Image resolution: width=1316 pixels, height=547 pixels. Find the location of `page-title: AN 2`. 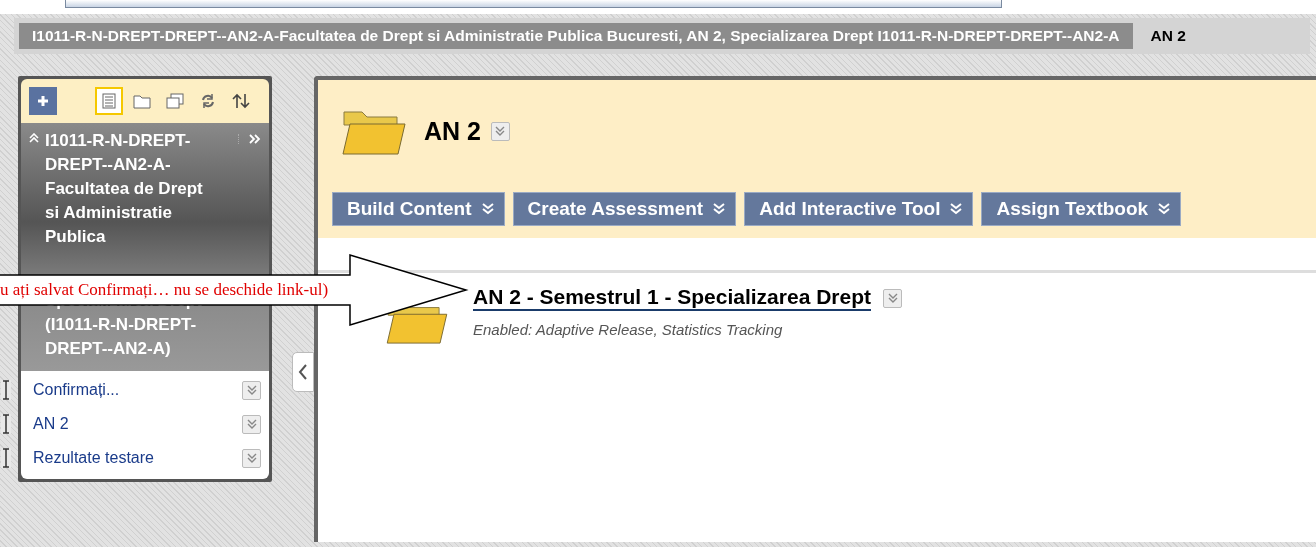

page-title: AN 2 is located at coordinates (452, 131).